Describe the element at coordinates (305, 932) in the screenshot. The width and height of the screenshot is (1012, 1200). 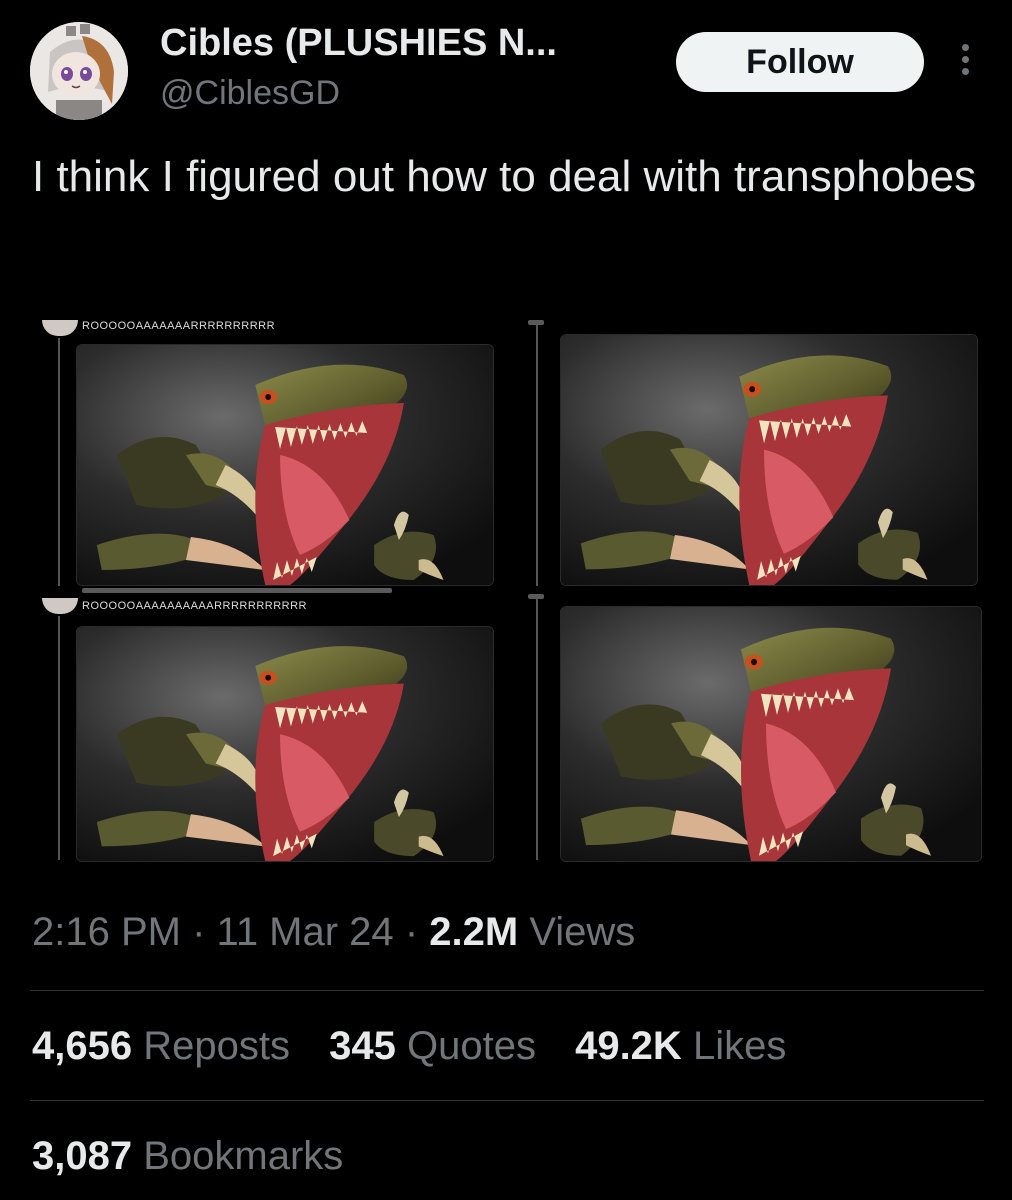
I see `tweet-date: 11 Mar 24` at that location.